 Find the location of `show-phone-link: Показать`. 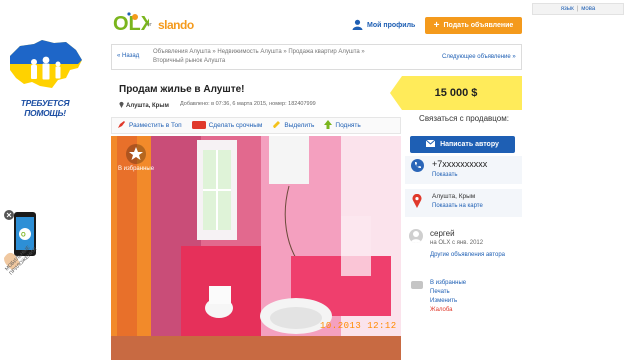

show-phone-link: Показать is located at coordinates (445, 175).